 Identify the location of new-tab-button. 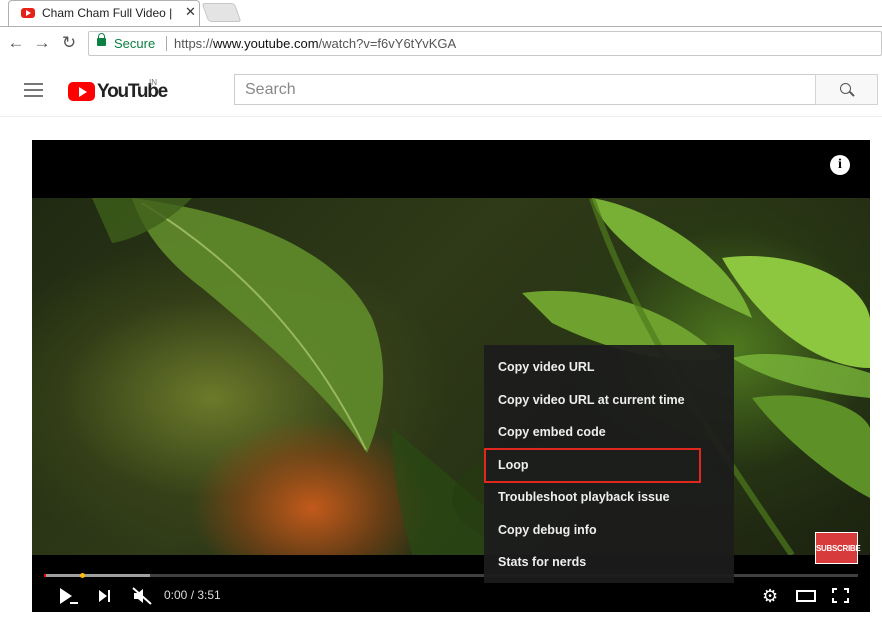
(221, 12).